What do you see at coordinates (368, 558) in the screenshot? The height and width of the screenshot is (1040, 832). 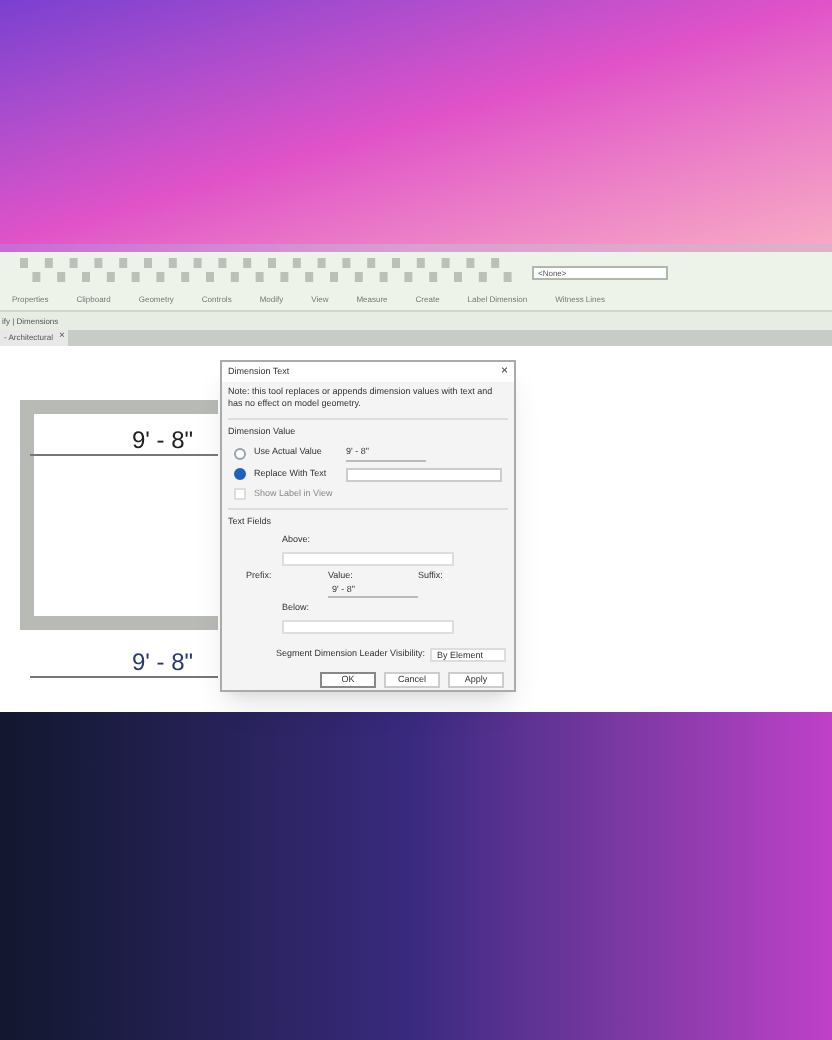 I see `above-field` at bounding box center [368, 558].